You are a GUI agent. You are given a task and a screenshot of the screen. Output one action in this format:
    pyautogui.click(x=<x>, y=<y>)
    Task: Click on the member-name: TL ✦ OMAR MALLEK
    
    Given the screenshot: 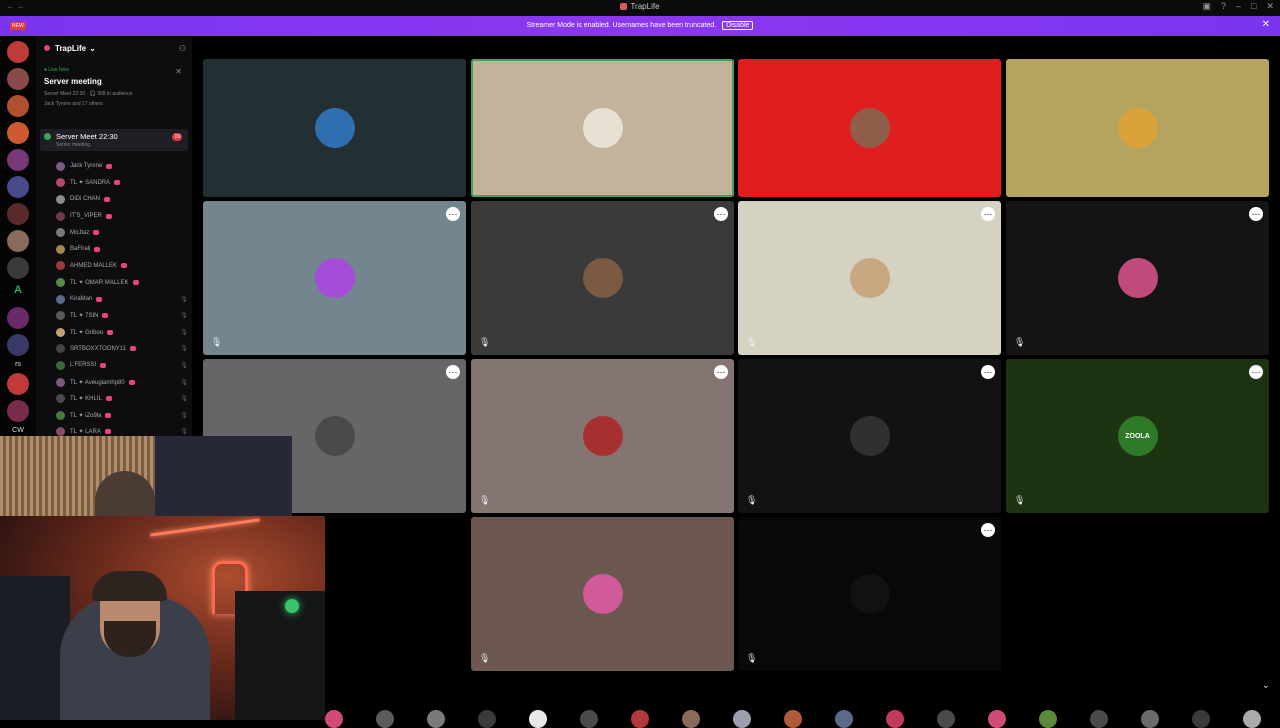 What is the action you would take?
    pyautogui.click(x=99, y=282)
    